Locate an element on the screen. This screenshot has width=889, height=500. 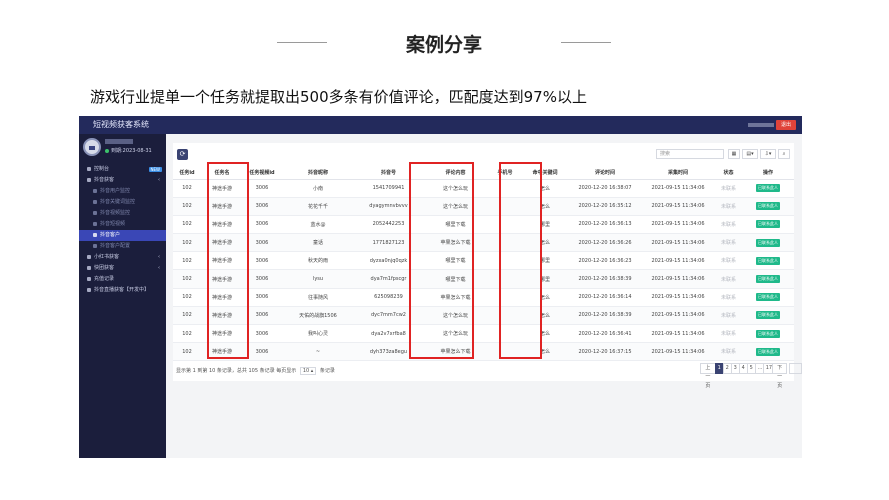
column-header: 抖音昵称 is located at coordinates (318, 173).